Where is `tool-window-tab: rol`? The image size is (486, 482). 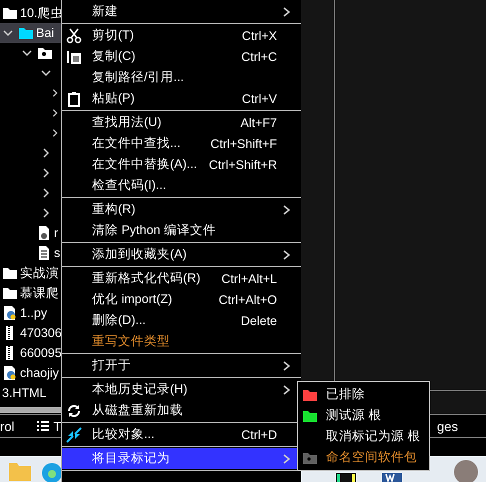
tool-window-tab: rol is located at coordinates (7, 426).